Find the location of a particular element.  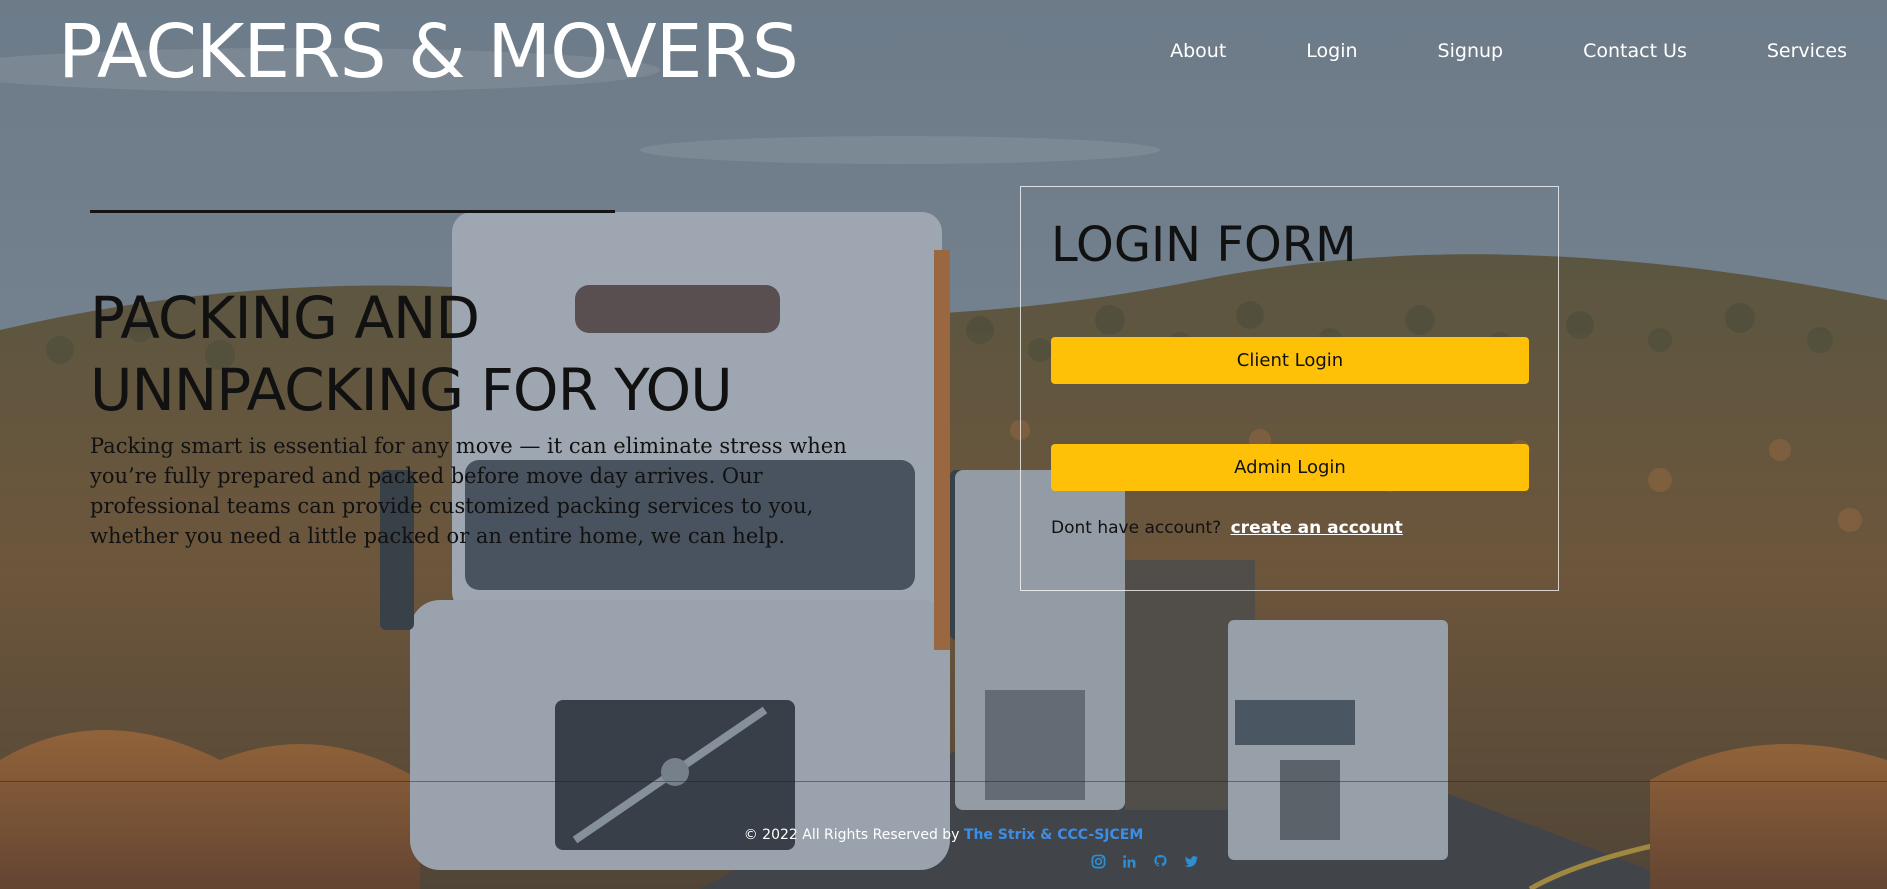

nav-link-signup: Signup is located at coordinates (1471, 51).